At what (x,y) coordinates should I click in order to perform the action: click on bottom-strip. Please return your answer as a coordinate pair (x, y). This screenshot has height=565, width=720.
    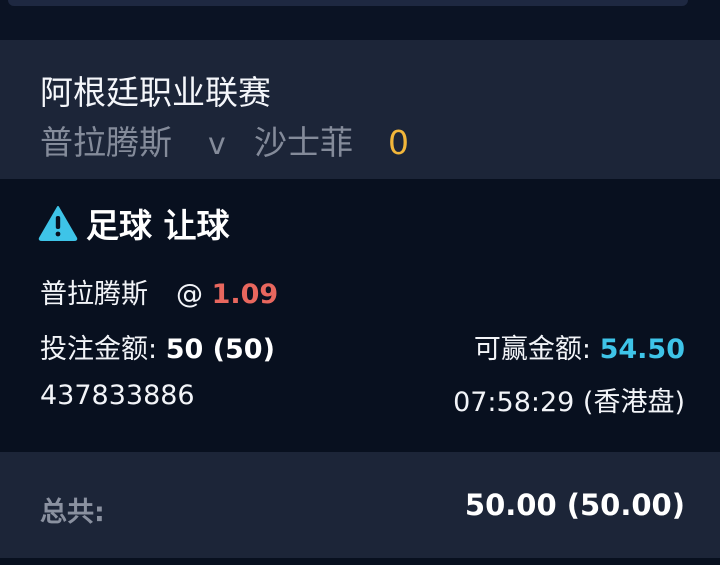
    Looking at the image, I should click on (360, 561).